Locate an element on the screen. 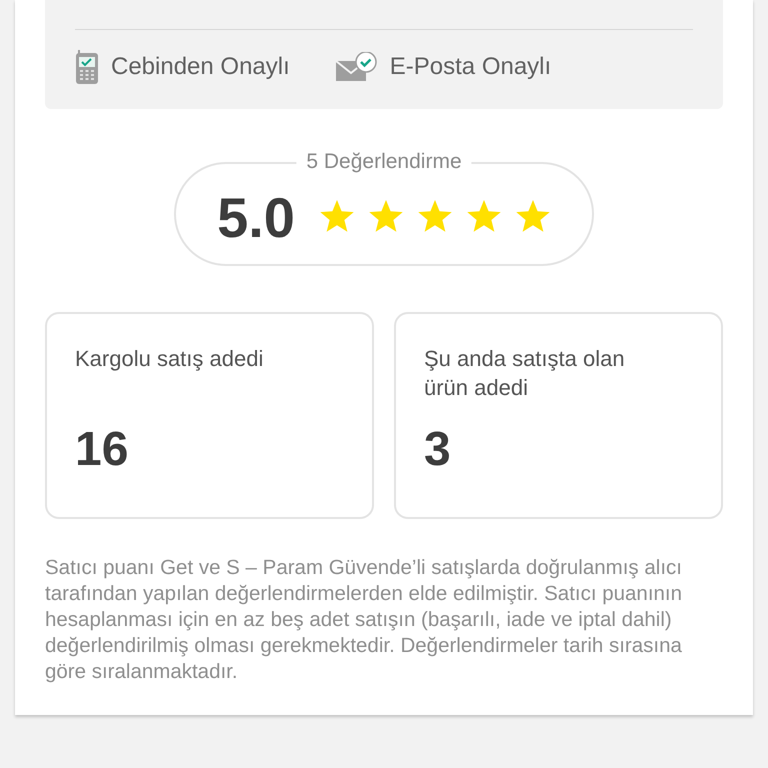 This screenshot has width=768, height=768. envelope-check-icon is located at coordinates (357, 67).